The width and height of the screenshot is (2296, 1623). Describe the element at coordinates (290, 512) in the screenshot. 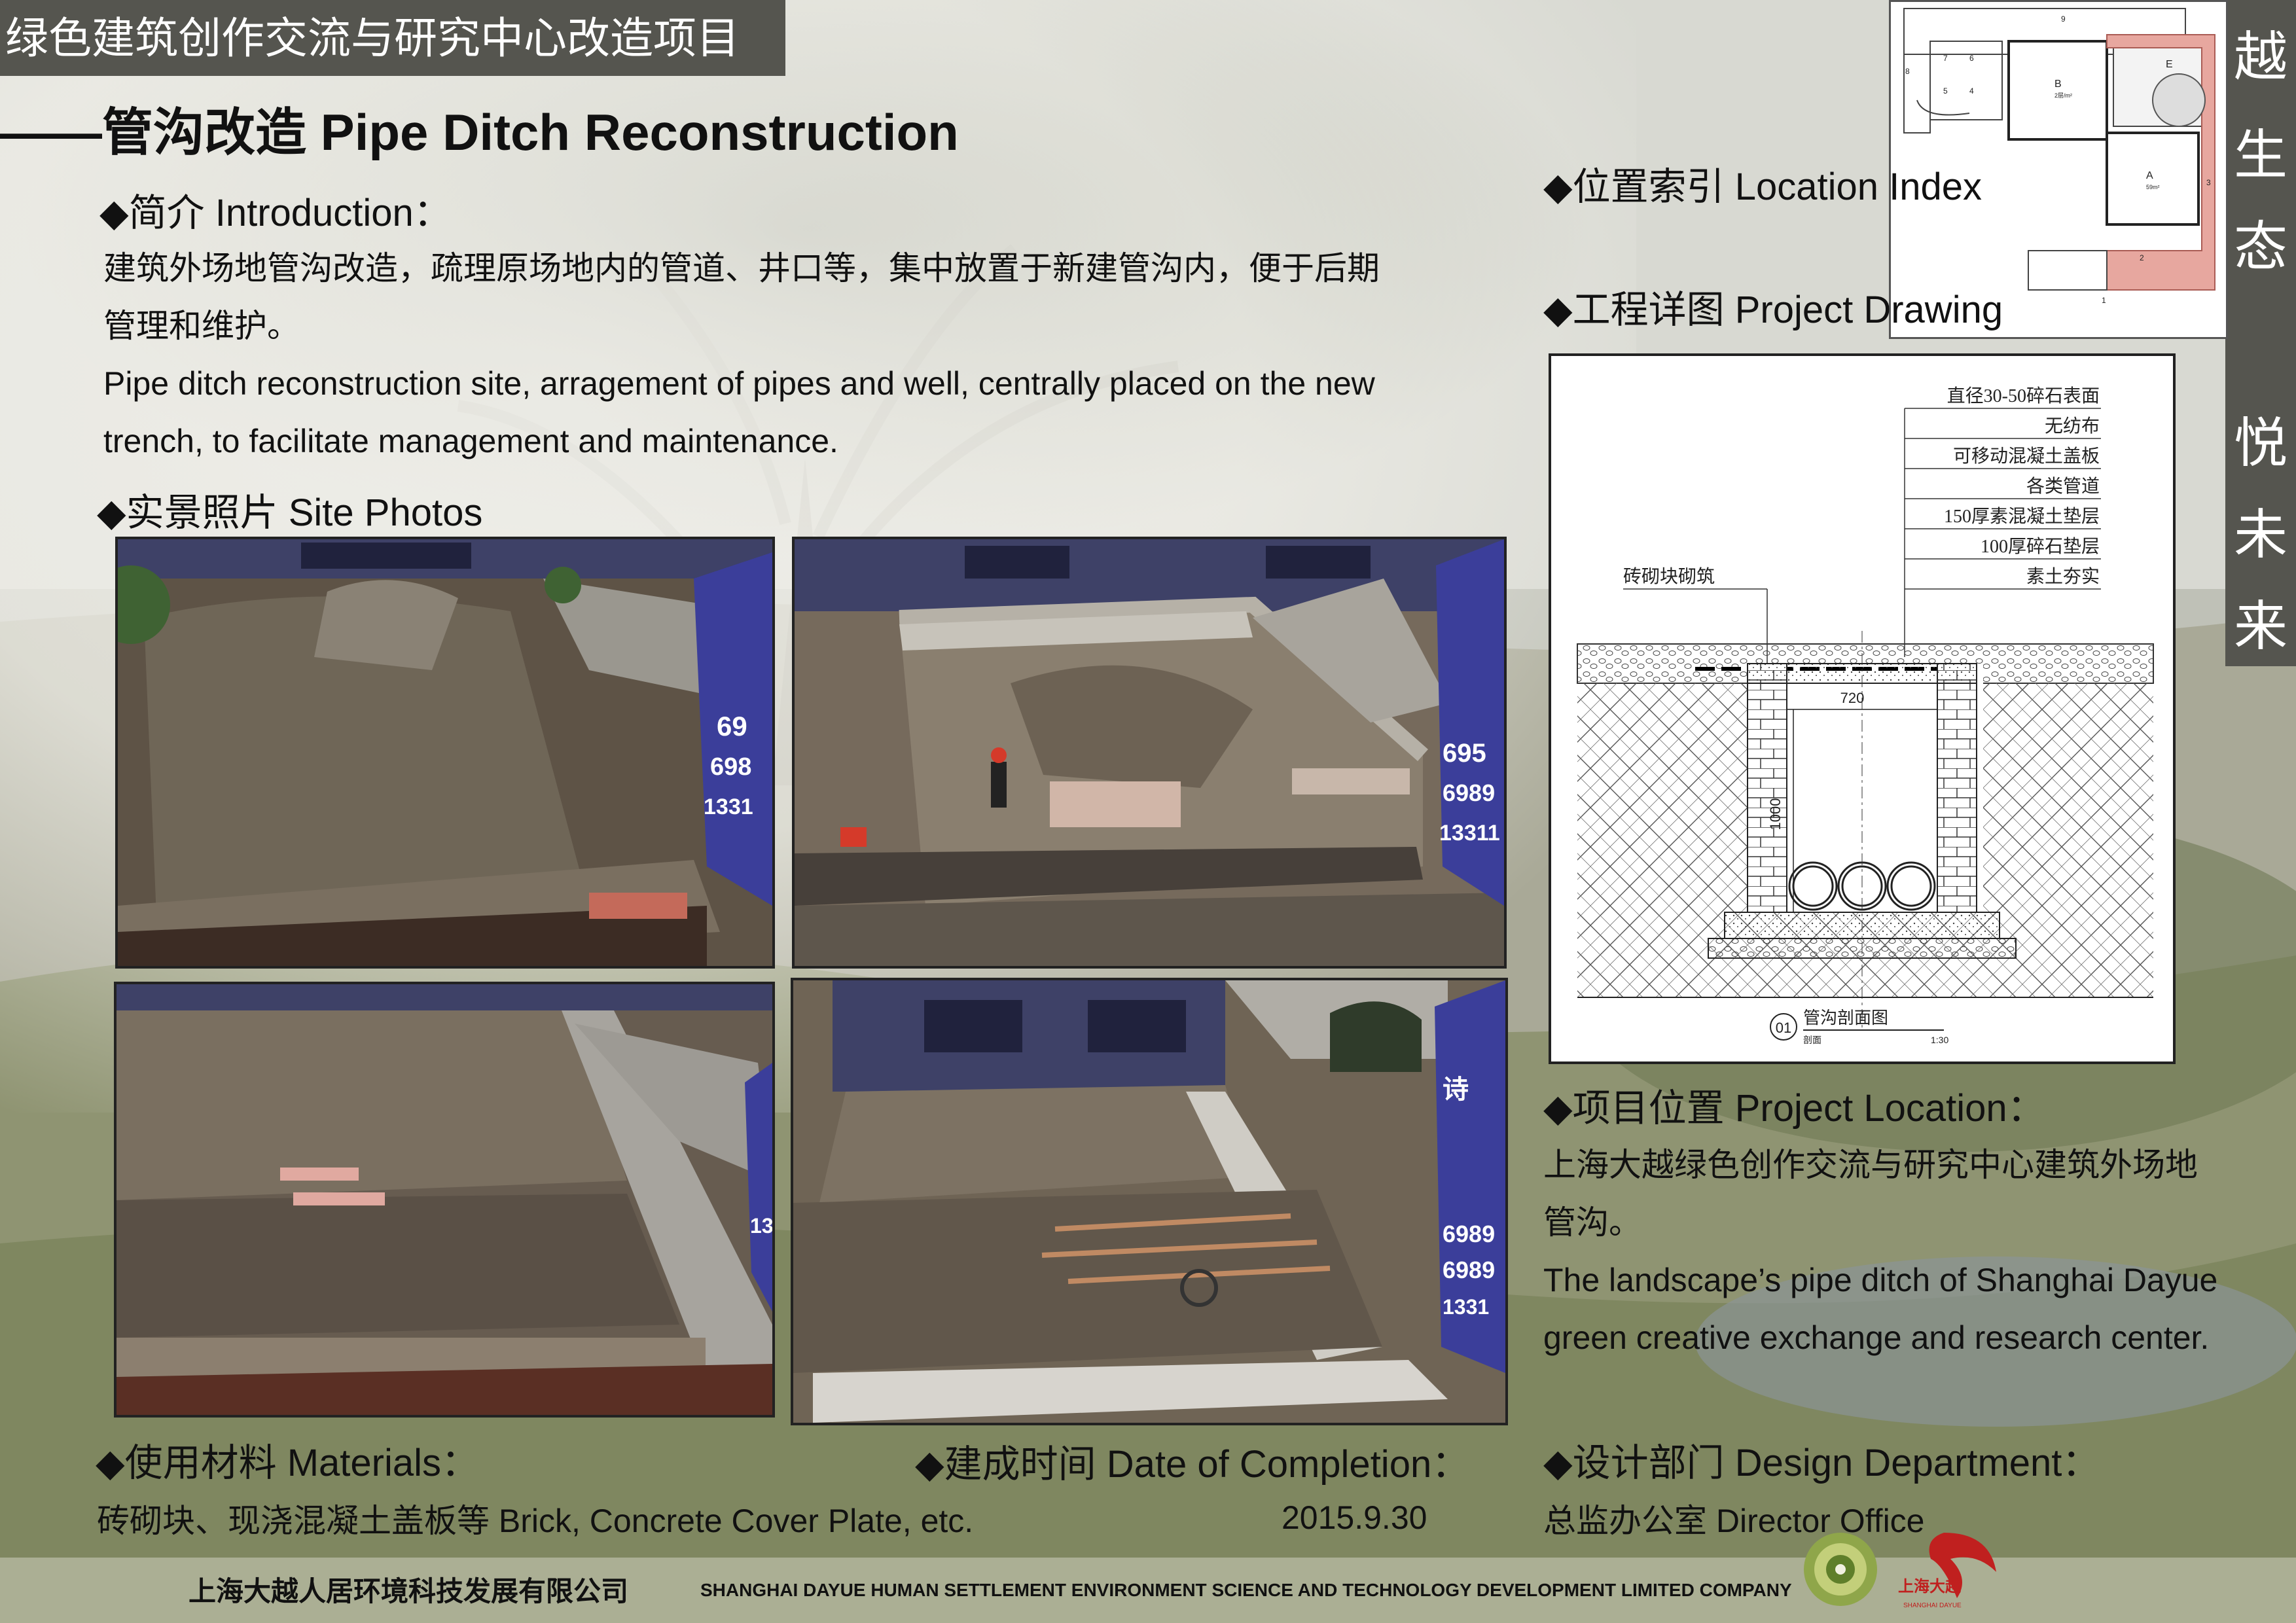

I see `site-photos-heading: ◆实景照片 Site Photos` at that location.